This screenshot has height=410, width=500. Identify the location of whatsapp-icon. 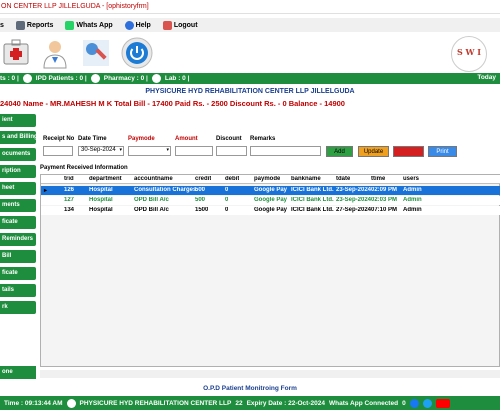
(70, 25).